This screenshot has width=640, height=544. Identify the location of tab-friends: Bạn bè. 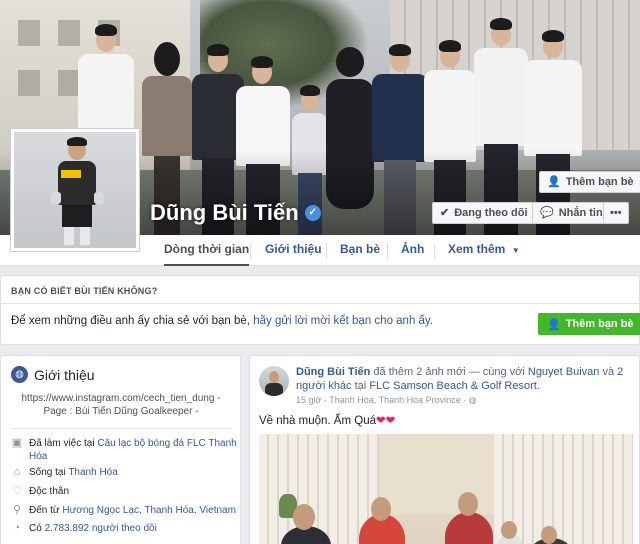
(360, 250).